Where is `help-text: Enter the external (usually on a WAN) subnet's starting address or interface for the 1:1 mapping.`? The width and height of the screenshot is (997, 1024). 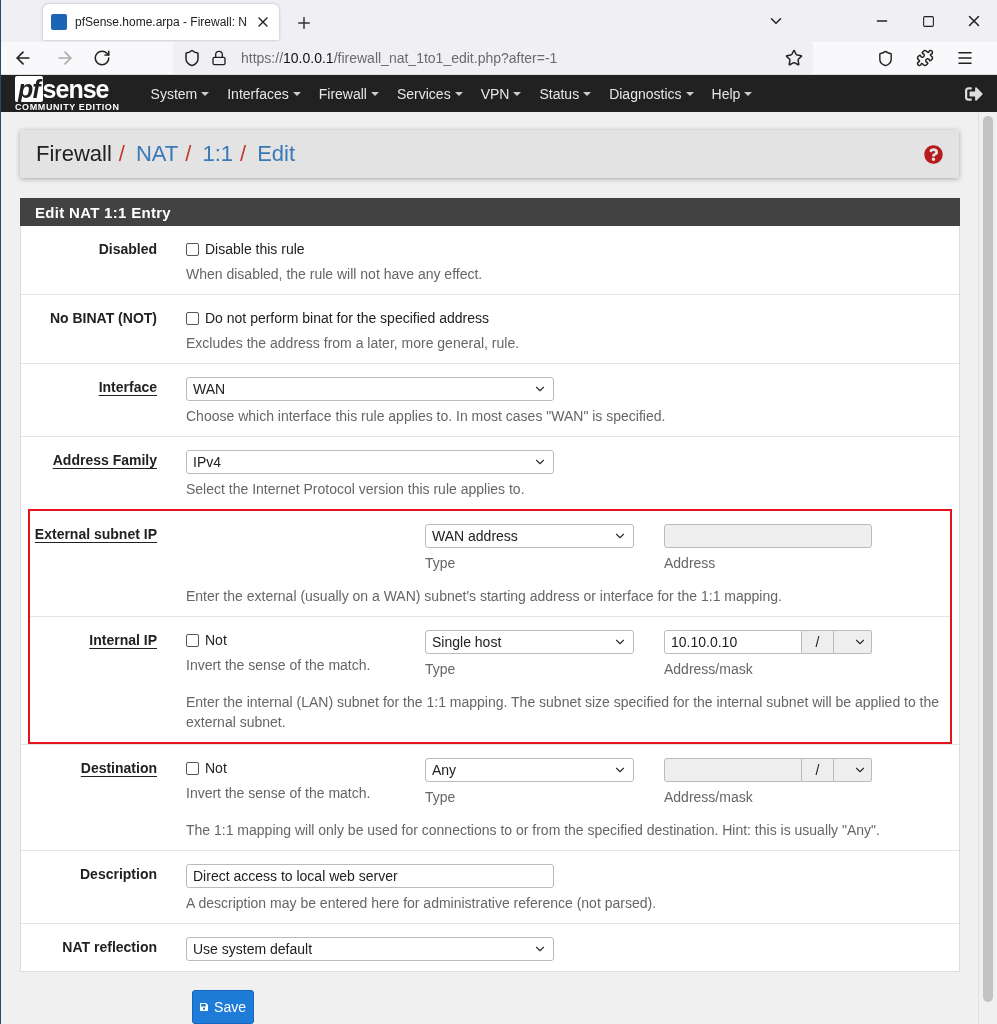 help-text: Enter the external (usually on a WAN) subnet's starting address or interface for the 1:1 mapping. is located at coordinates (484, 596).